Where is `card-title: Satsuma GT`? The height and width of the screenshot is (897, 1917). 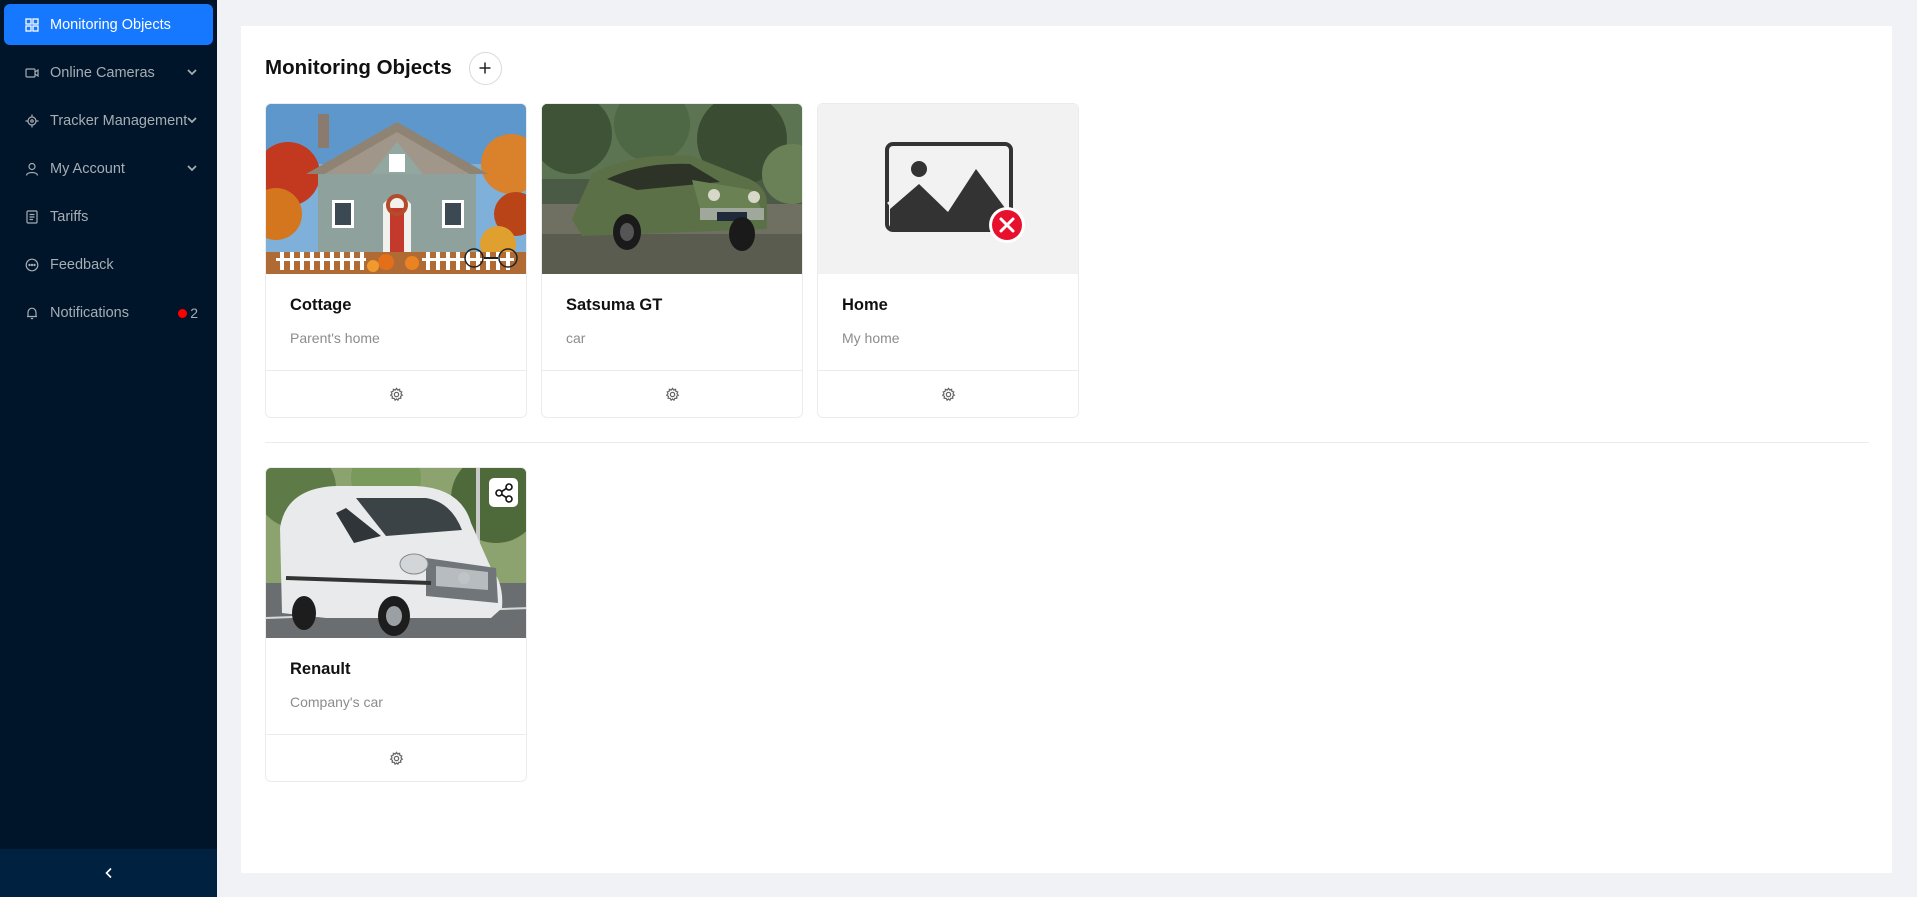 card-title: Satsuma GT is located at coordinates (614, 305).